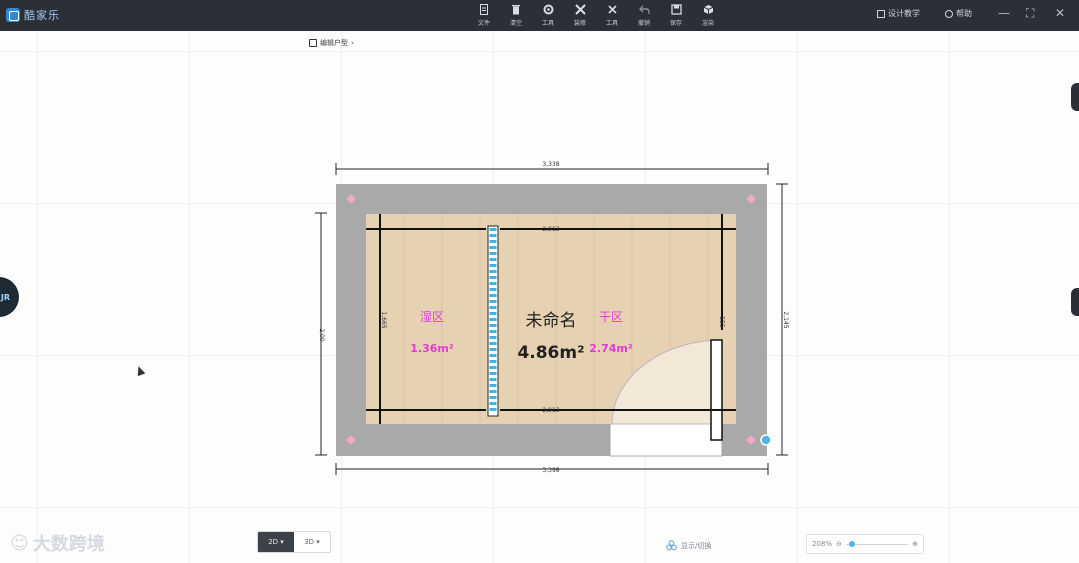 This screenshot has width=1079, height=563. Describe the element at coordinates (611, 348) in the screenshot. I see `dry-zone-area: 2.74m²` at that location.